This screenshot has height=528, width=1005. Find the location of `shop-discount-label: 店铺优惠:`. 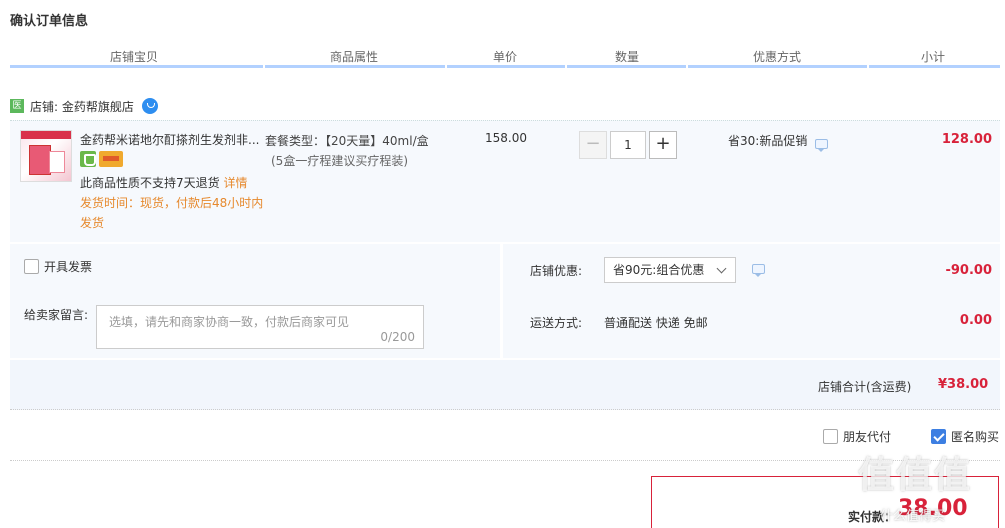

shop-discount-label: 店铺优惠: is located at coordinates (556, 271).